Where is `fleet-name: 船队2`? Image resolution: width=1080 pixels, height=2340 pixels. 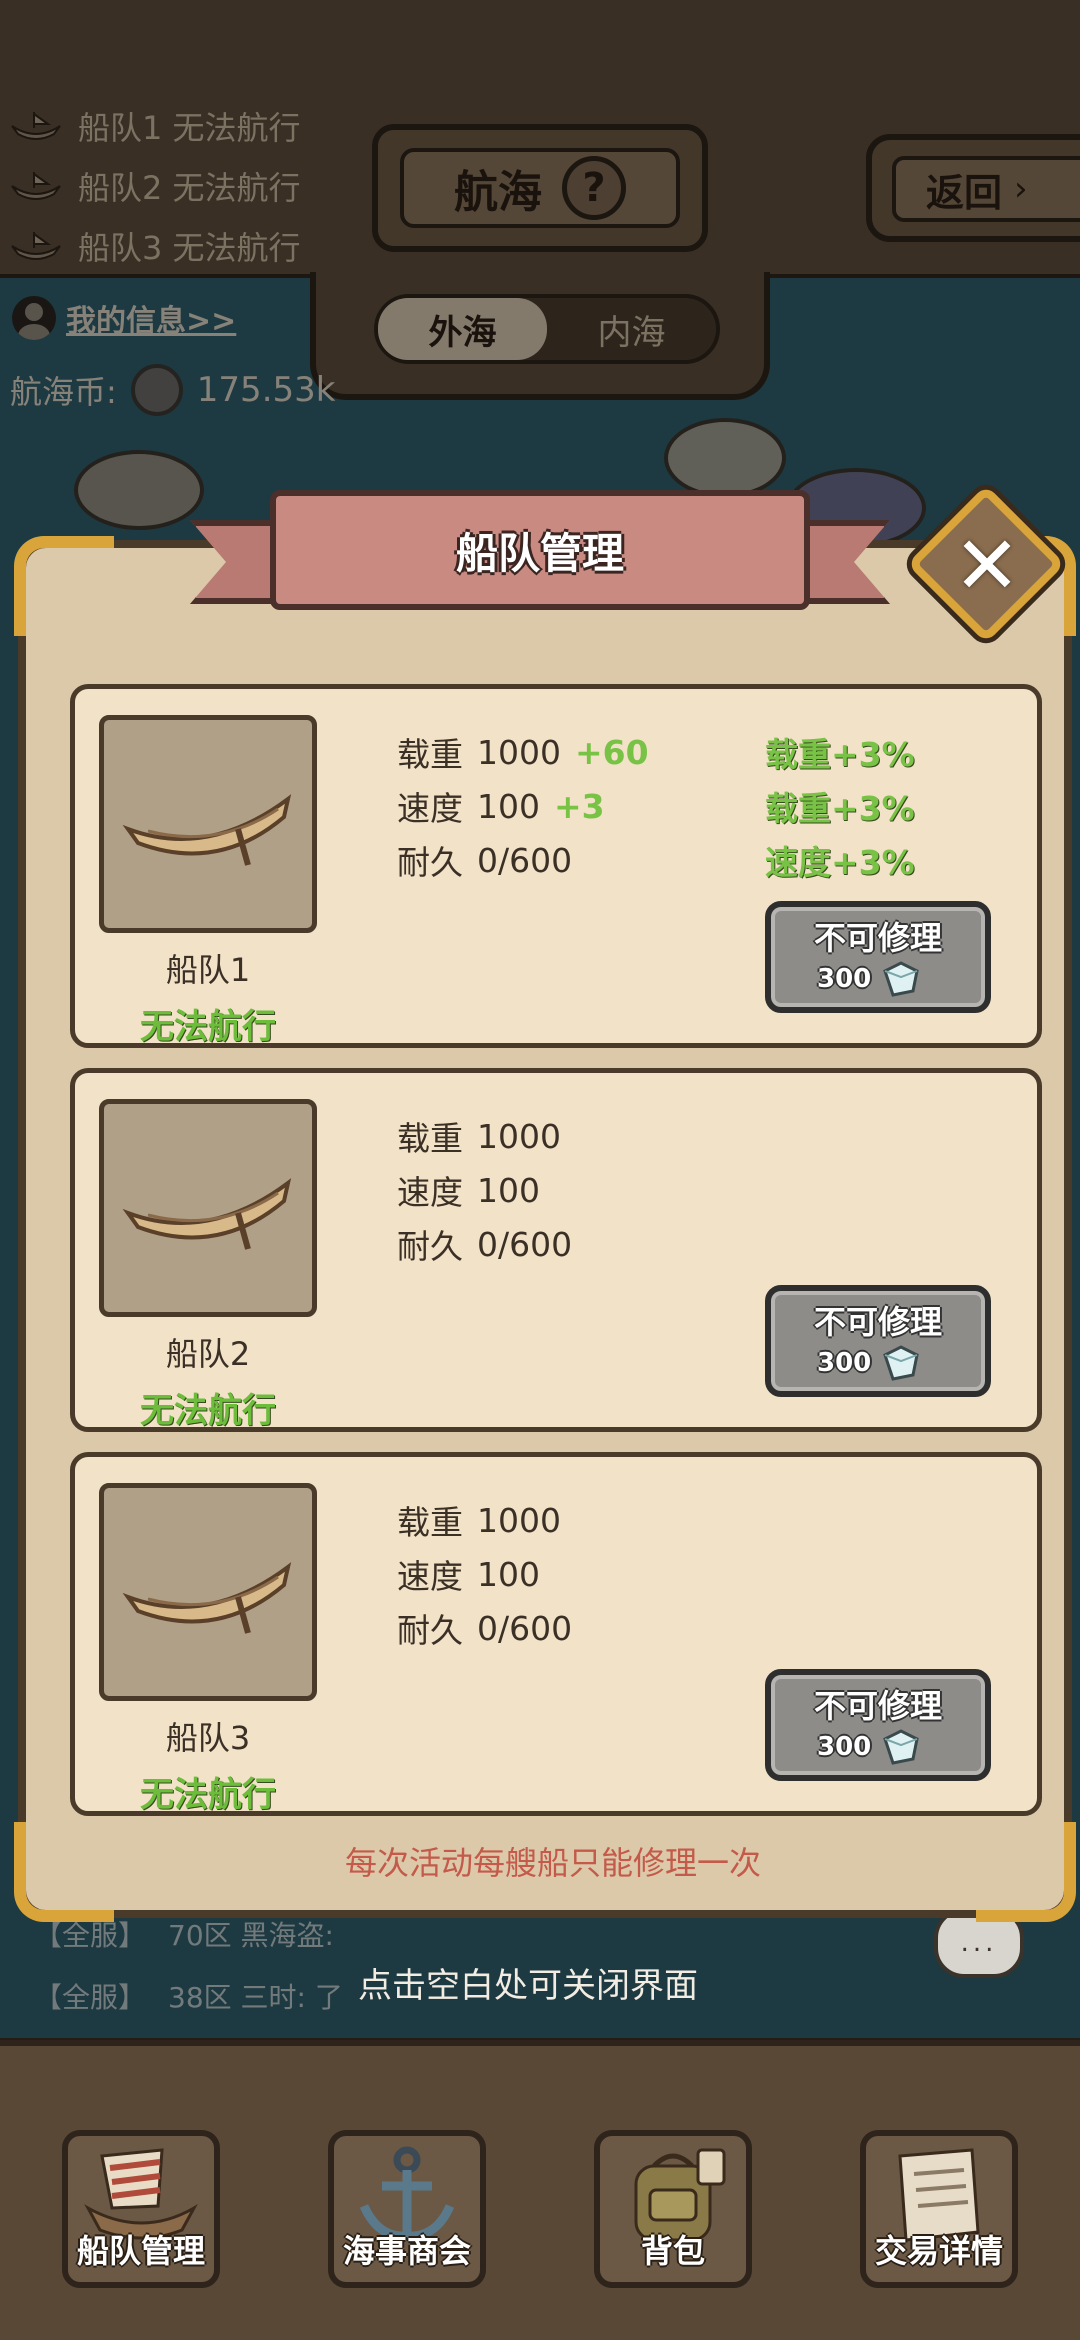 fleet-name: 船队2 is located at coordinates (208, 1354).